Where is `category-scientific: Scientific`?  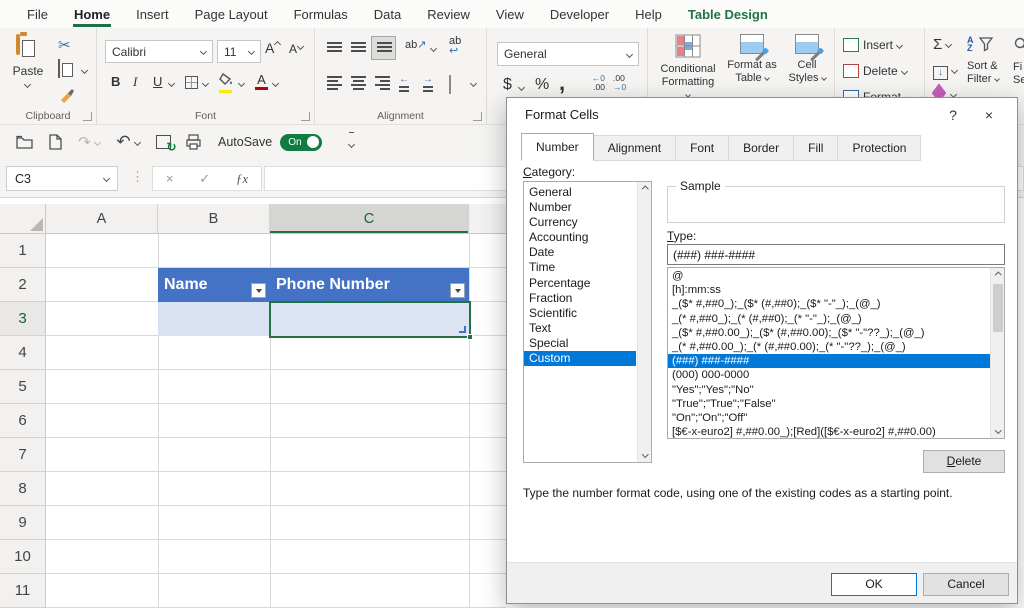
category-scientific: Scientific is located at coordinates (587, 313).